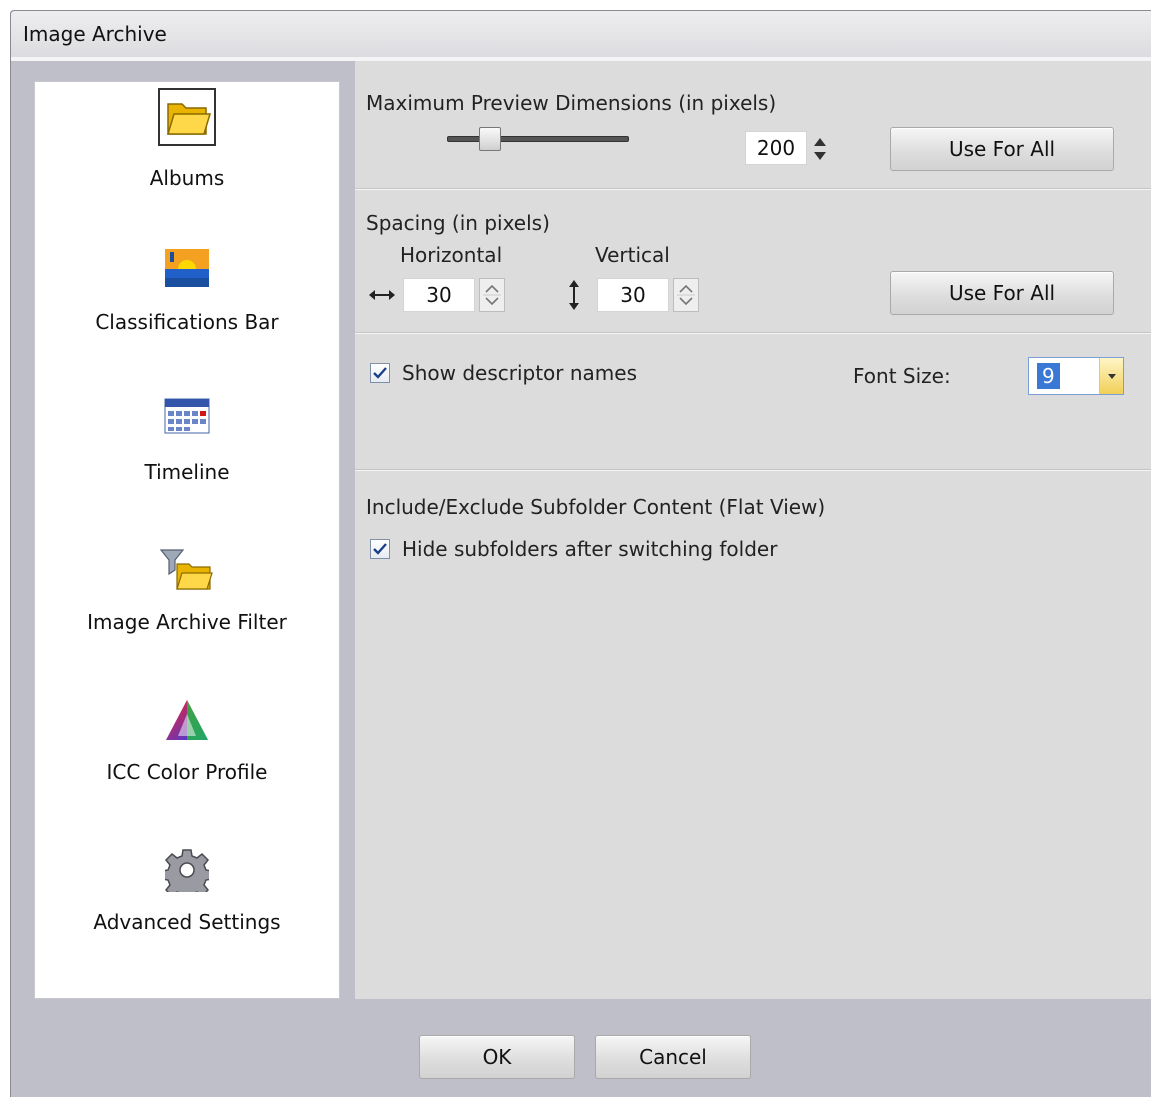 The image size is (1151, 1097). I want to click on font-size-label: Font Size:, so click(902, 376).